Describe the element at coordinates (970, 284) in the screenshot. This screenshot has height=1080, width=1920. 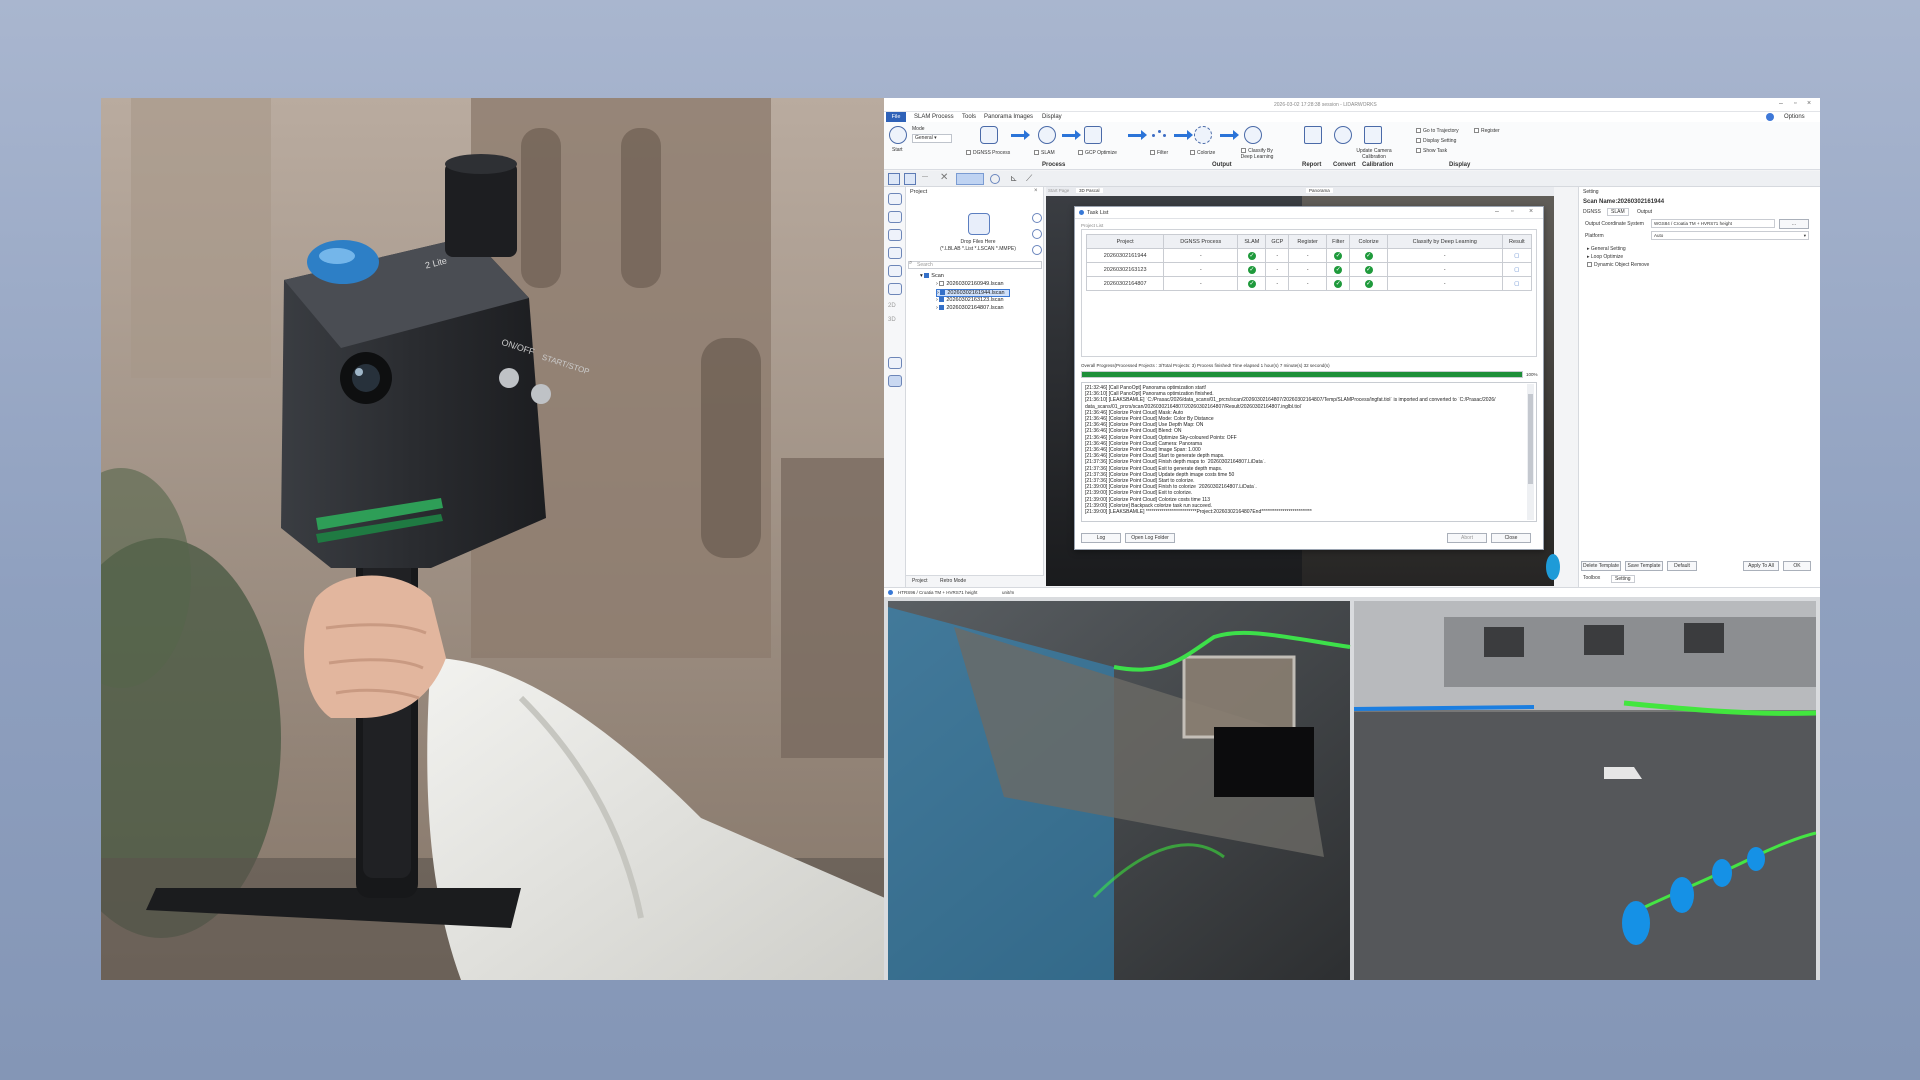
I see `tree-item: › 20260302160949.lscan` at that location.